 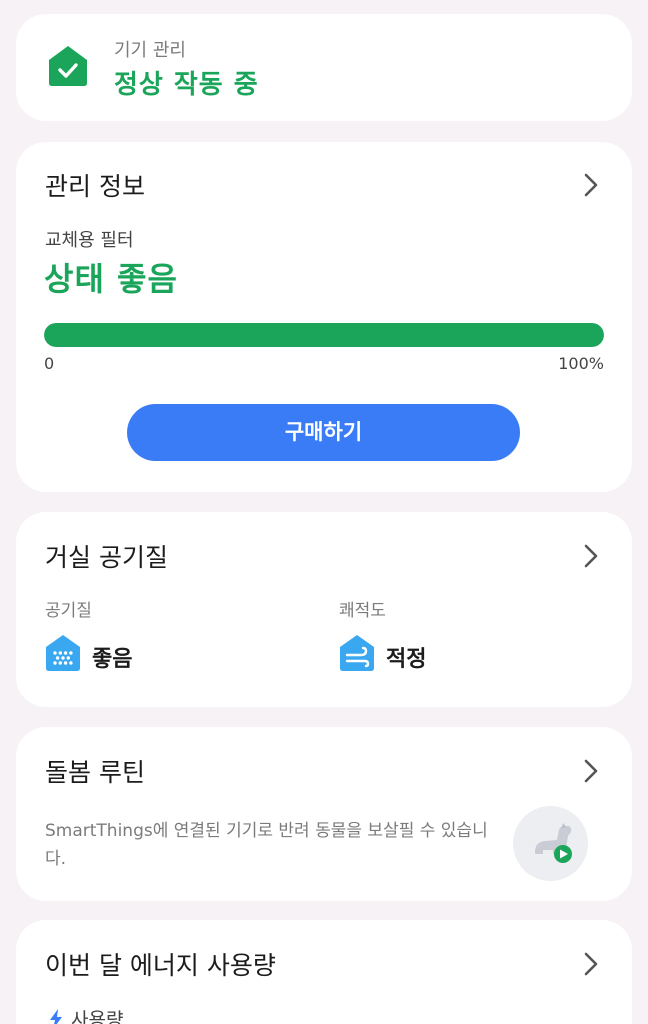 I want to click on progress-min-label: 0, so click(x=49, y=363).